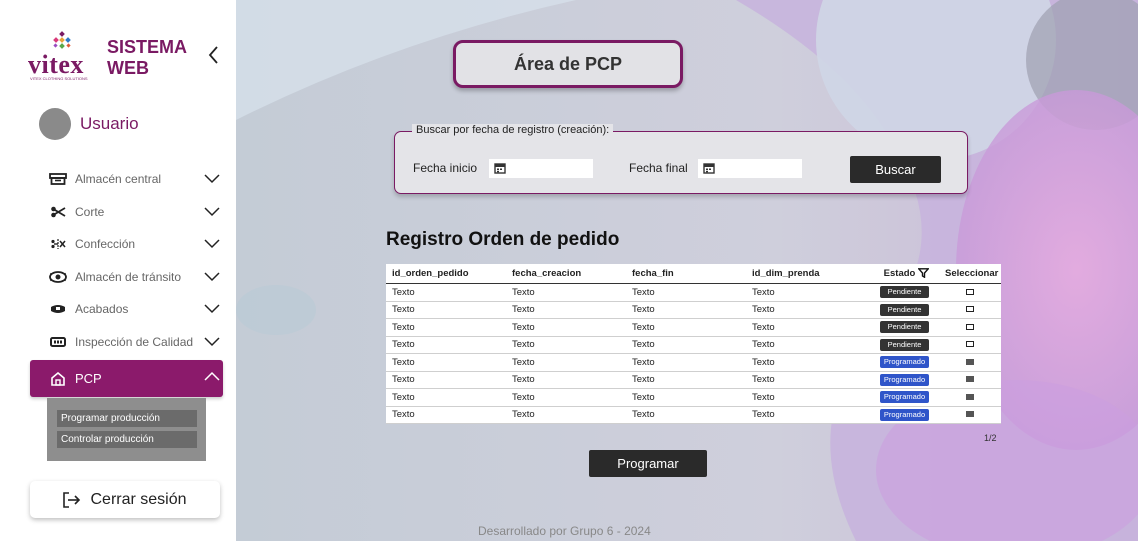  I want to click on sidebar-item-almacen-transito: Almacén de tránsito, so click(126, 277).